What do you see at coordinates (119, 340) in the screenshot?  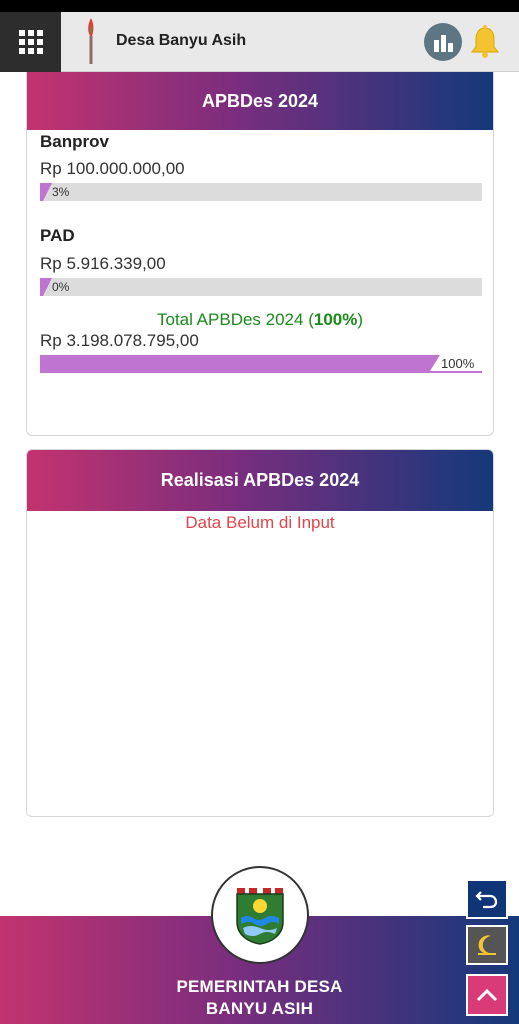 I see `total-amount: Rp 3.198.078.795,00` at bounding box center [119, 340].